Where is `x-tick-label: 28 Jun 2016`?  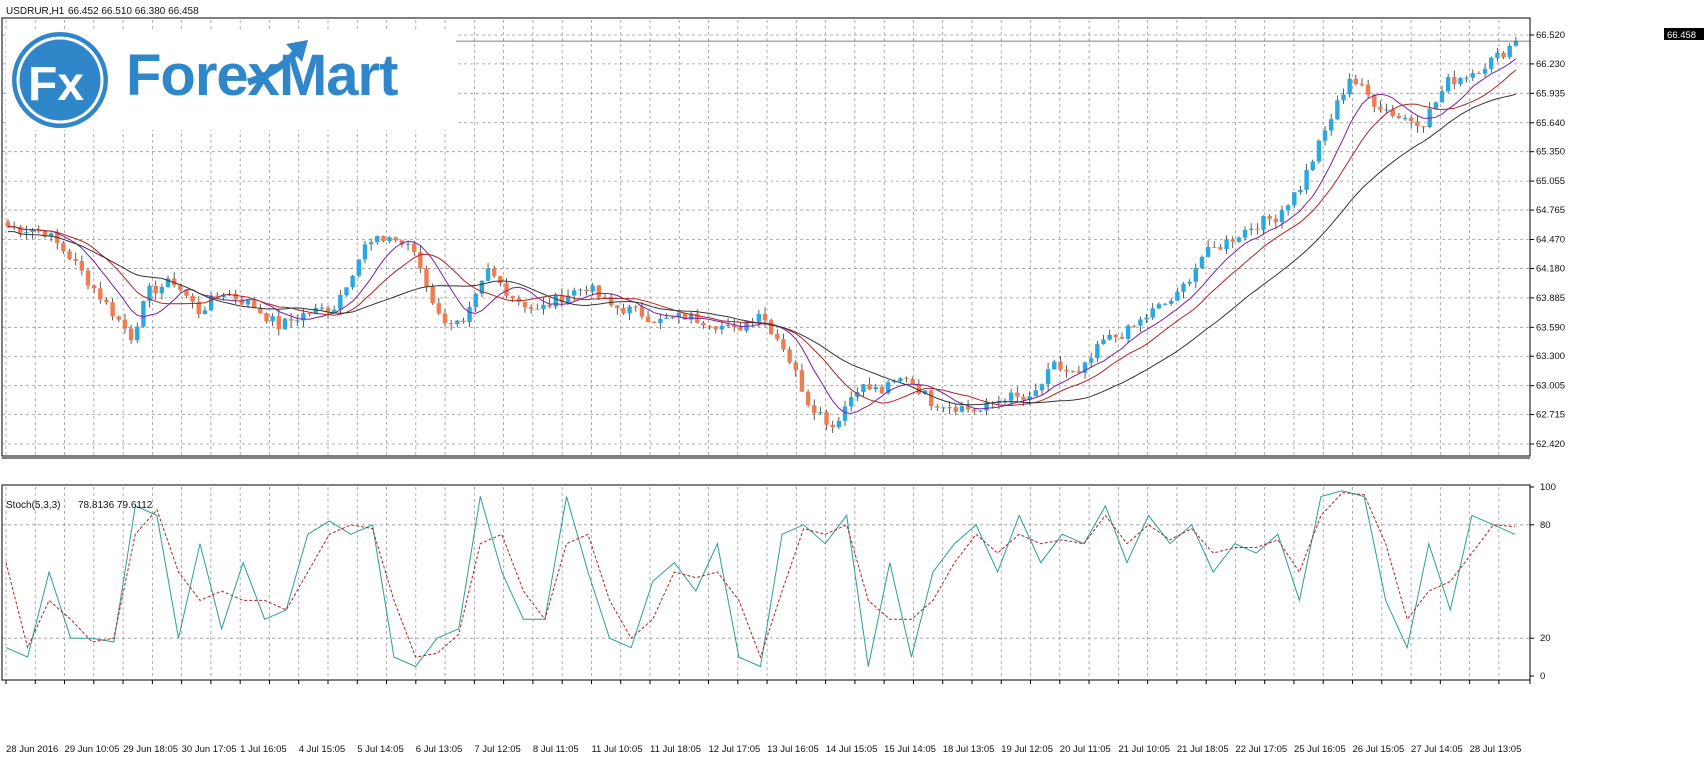
x-tick-label: 28 Jun 2016 is located at coordinates (32, 749).